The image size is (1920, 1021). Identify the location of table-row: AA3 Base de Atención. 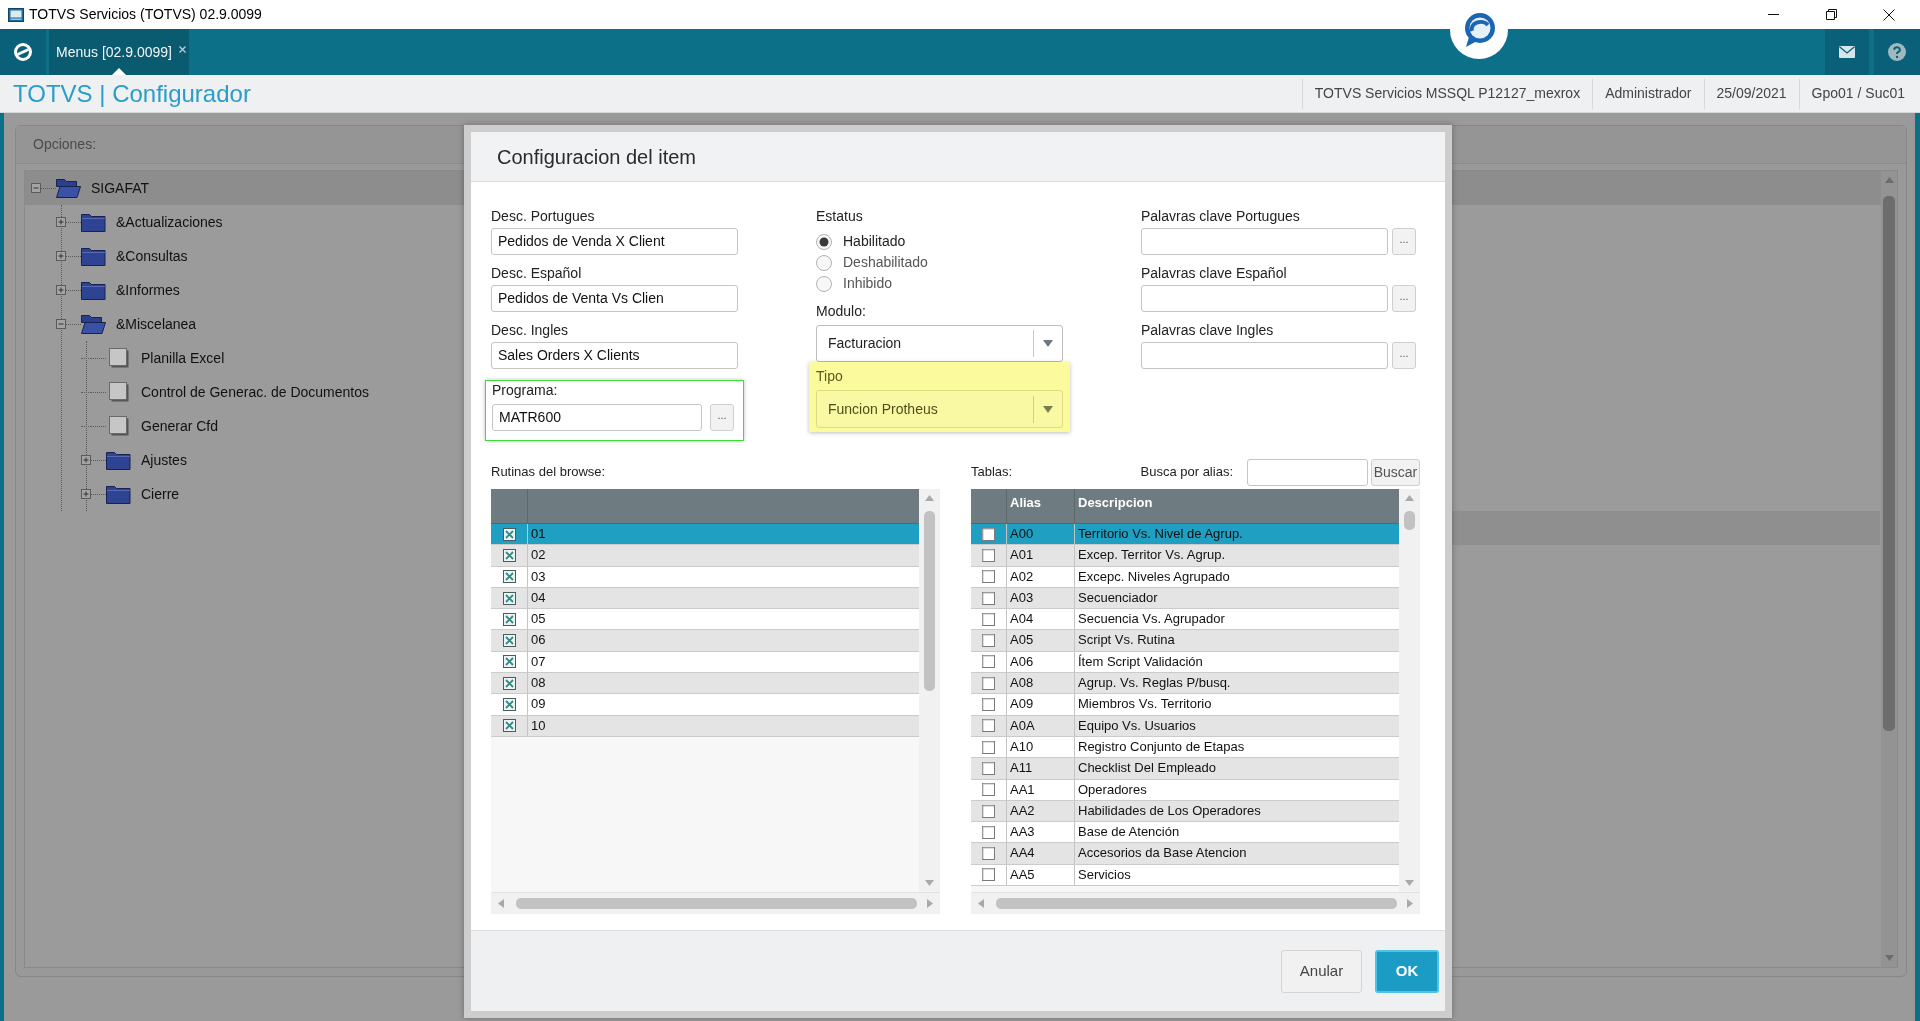
(1185, 833).